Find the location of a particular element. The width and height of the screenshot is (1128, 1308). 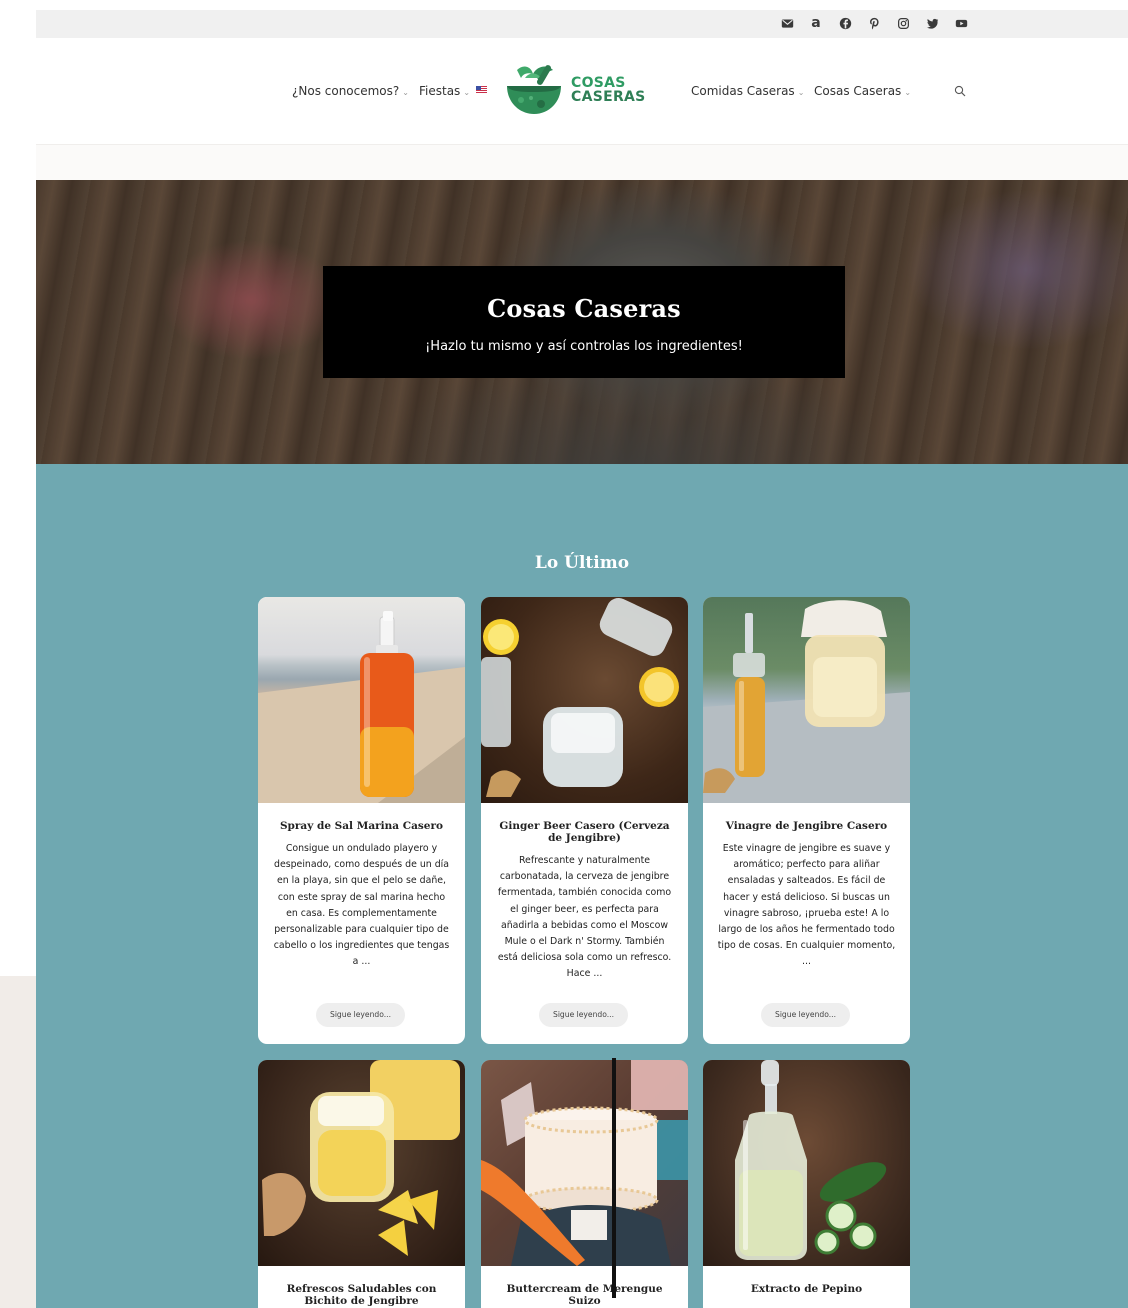

nav-parties: Fiestas ⌄ is located at coordinates (453, 91).